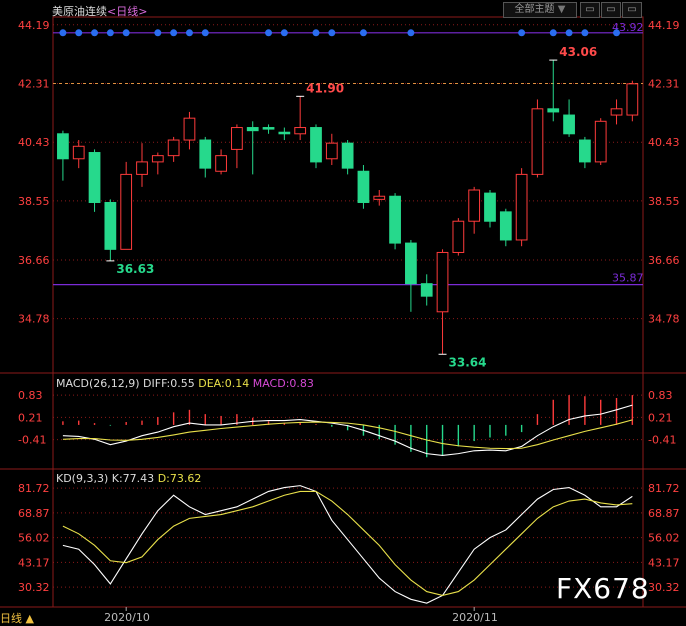 The height and width of the screenshot is (626, 686). What do you see at coordinates (34, 260) in the screenshot?
I see `y-tick-label-left: 36.66` at bounding box center [34, 260].